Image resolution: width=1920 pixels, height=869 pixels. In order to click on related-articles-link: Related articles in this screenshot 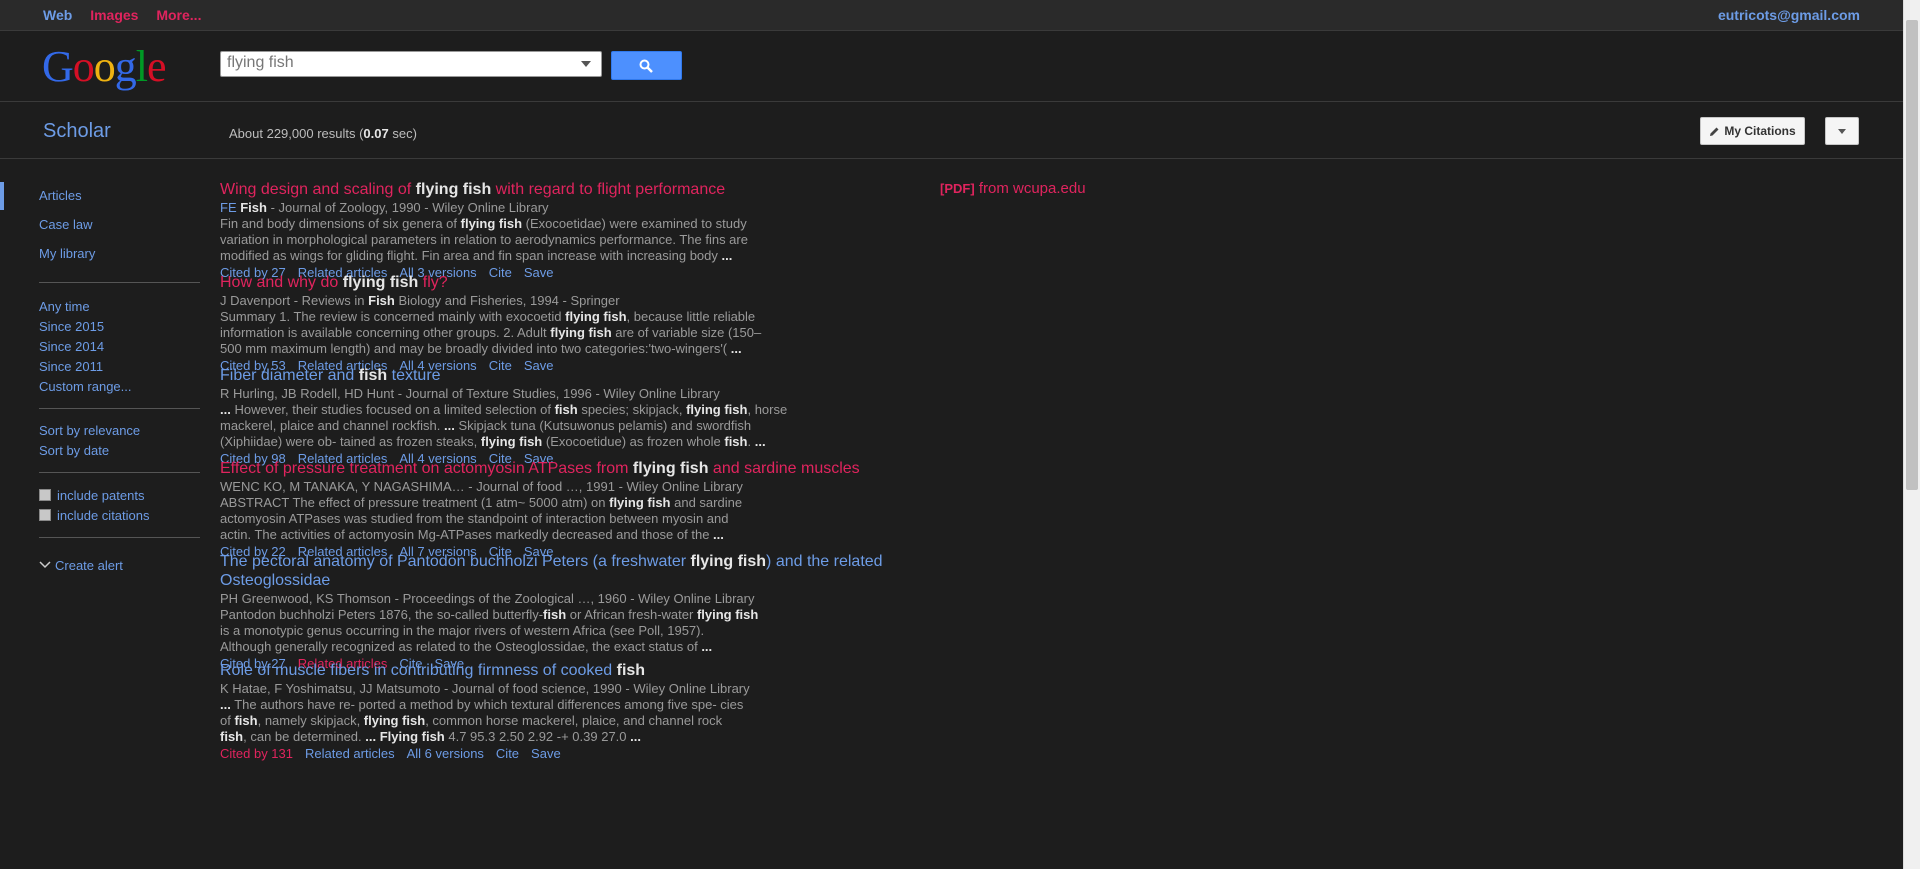, I will do `click(350, 753)`.